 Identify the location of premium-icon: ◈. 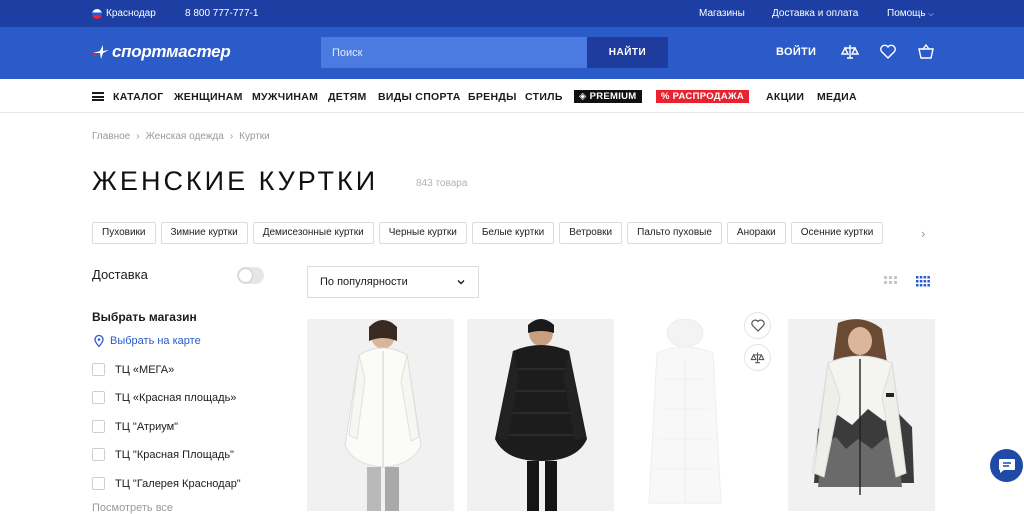
(583, 96).